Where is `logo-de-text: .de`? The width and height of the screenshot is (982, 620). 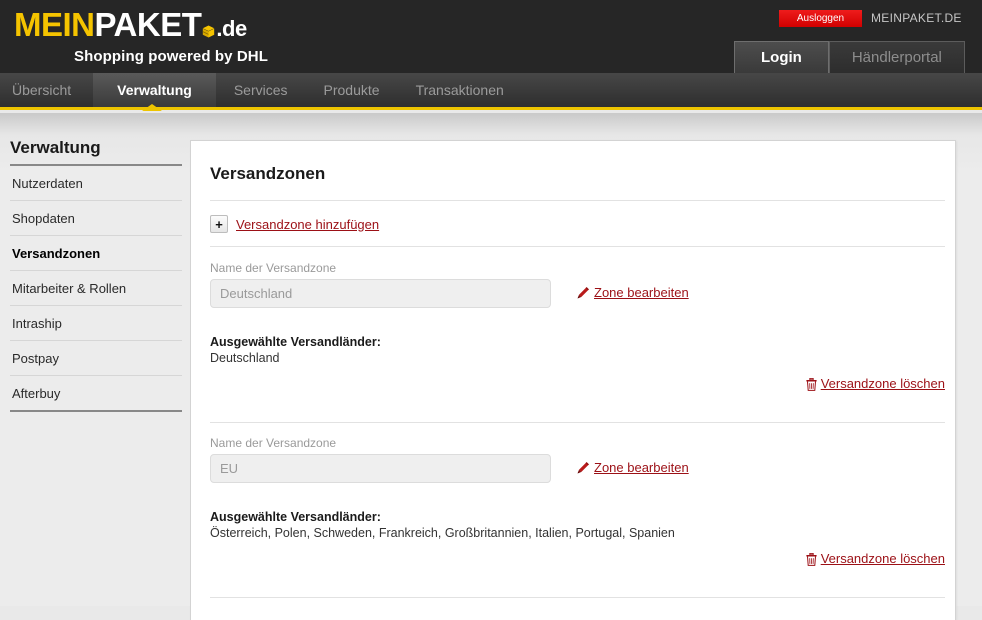
logo-de-text: .de is located at coordinates (231, 28).